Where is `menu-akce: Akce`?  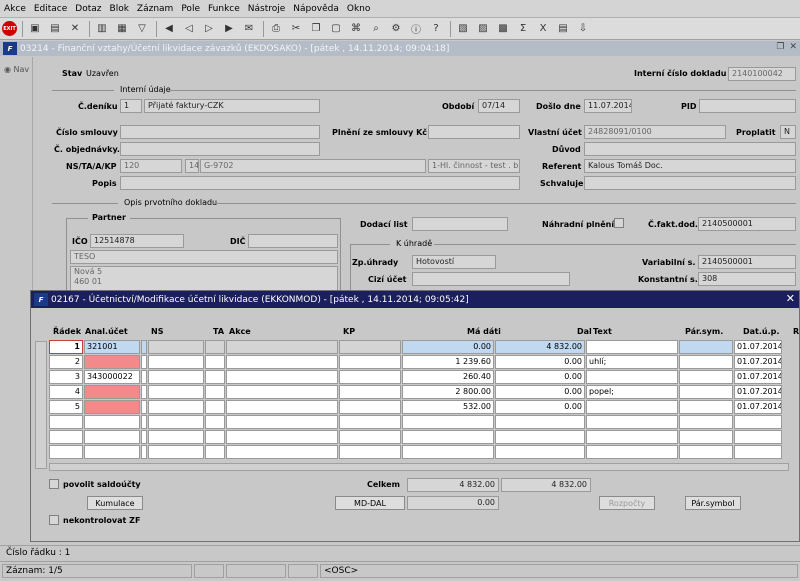 menu-akce: Akce is located at coordinates (15, 9).